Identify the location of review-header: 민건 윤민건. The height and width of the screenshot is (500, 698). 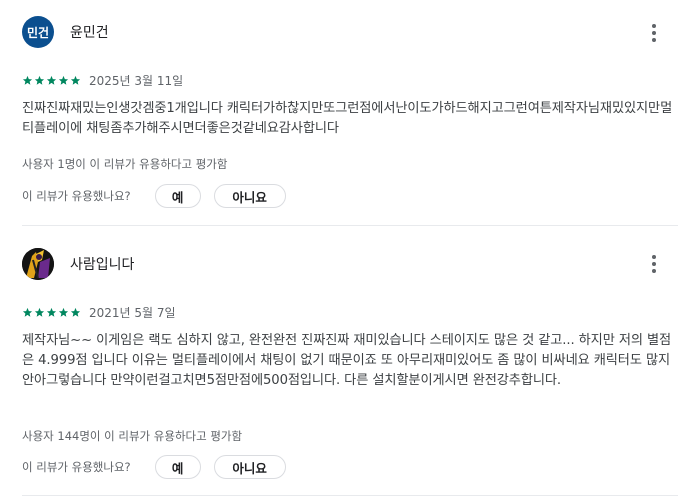
(65, 32).